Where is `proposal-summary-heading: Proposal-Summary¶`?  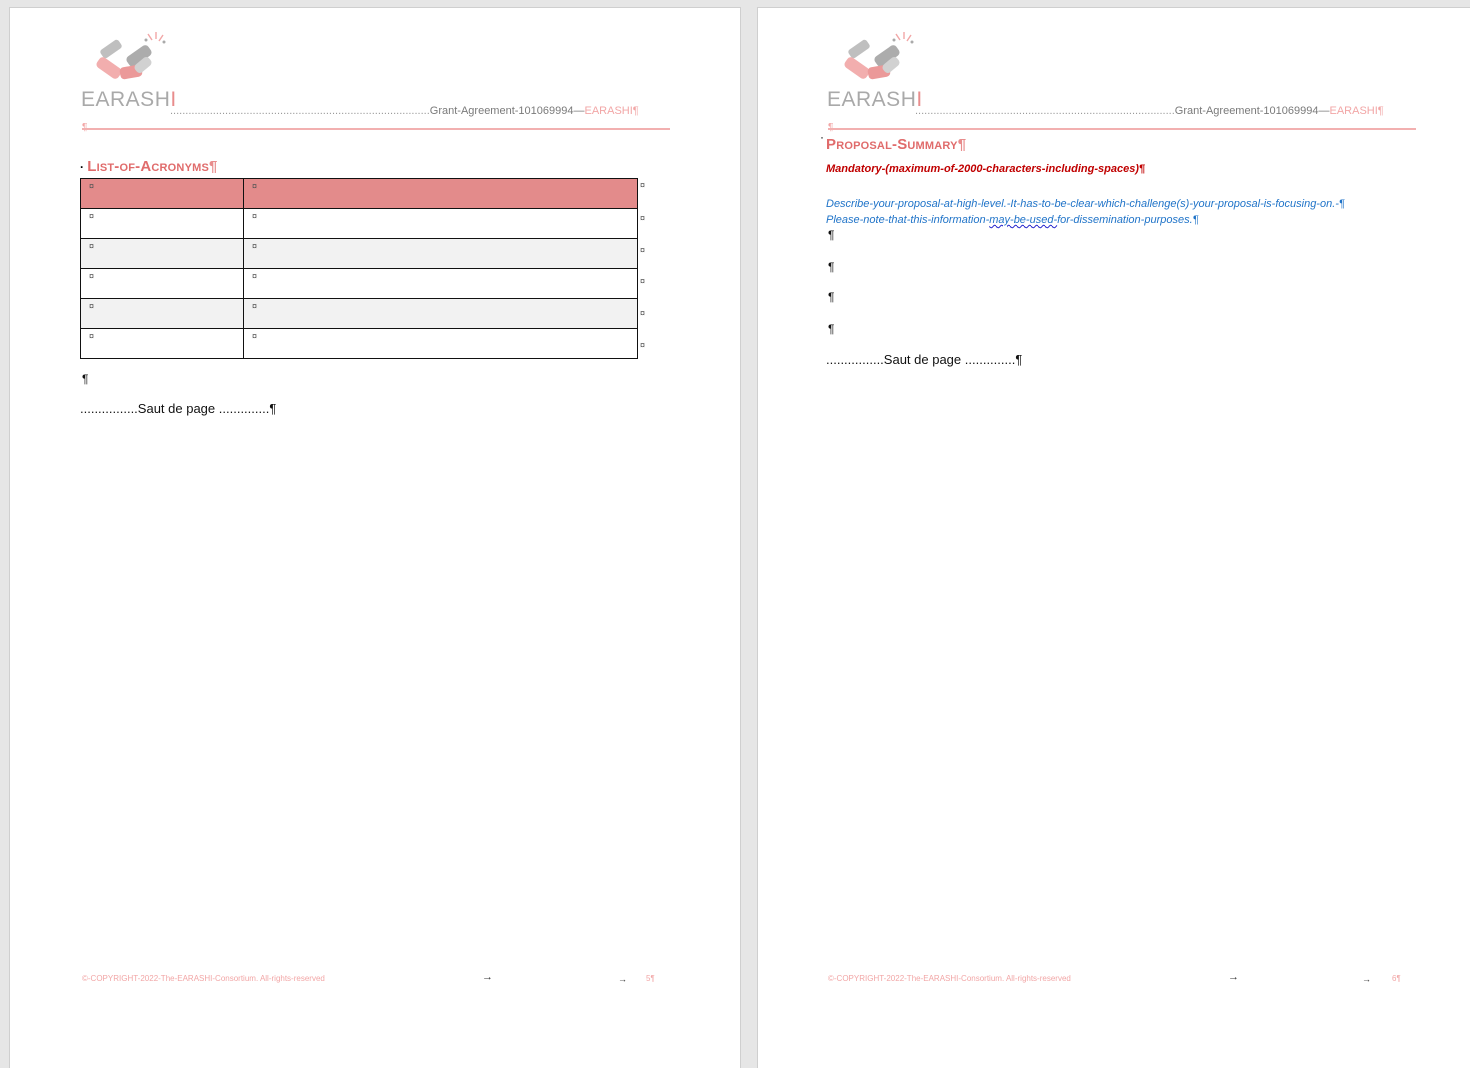 proposal-summary-heading: Proposal-Summary¶ is located at coordinates (896, 144).